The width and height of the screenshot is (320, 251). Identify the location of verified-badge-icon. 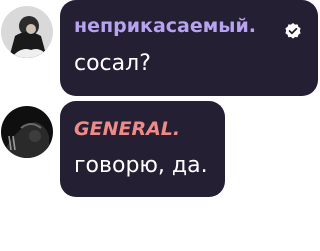
(293, 31).